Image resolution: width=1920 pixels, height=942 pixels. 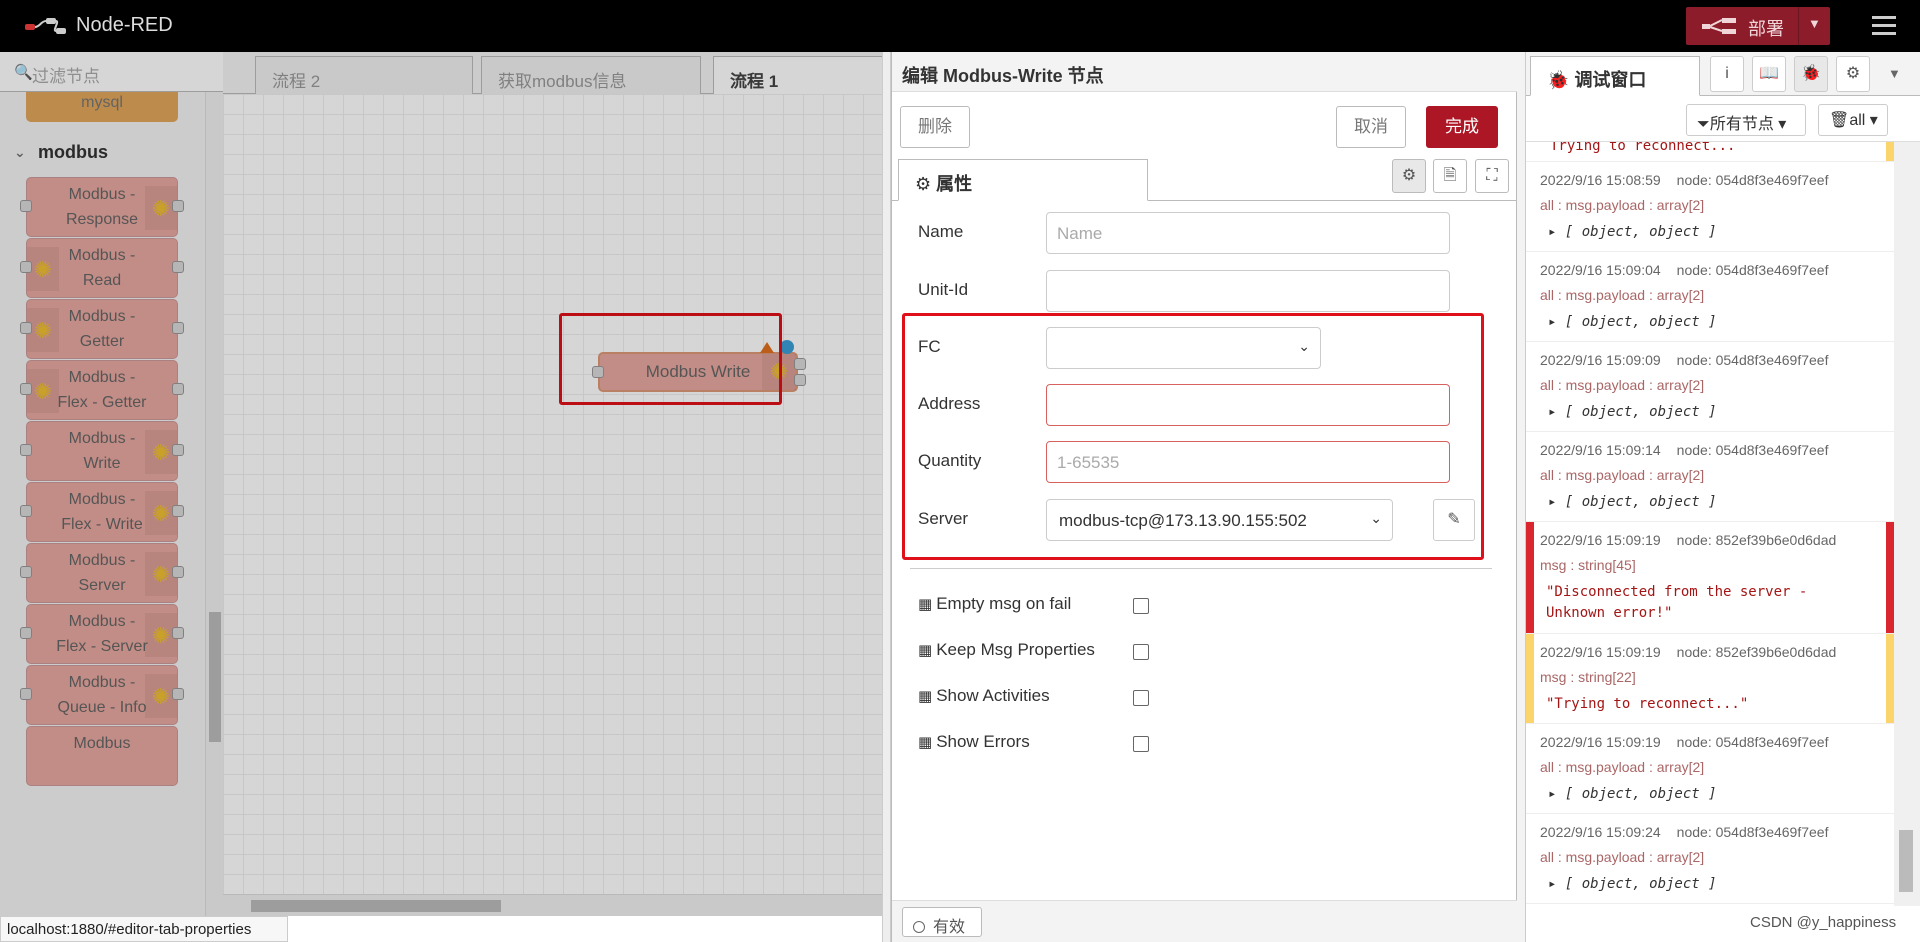 I want to click on palette-category-modbus: ⌄ modbus, so click(x=102, y=157).